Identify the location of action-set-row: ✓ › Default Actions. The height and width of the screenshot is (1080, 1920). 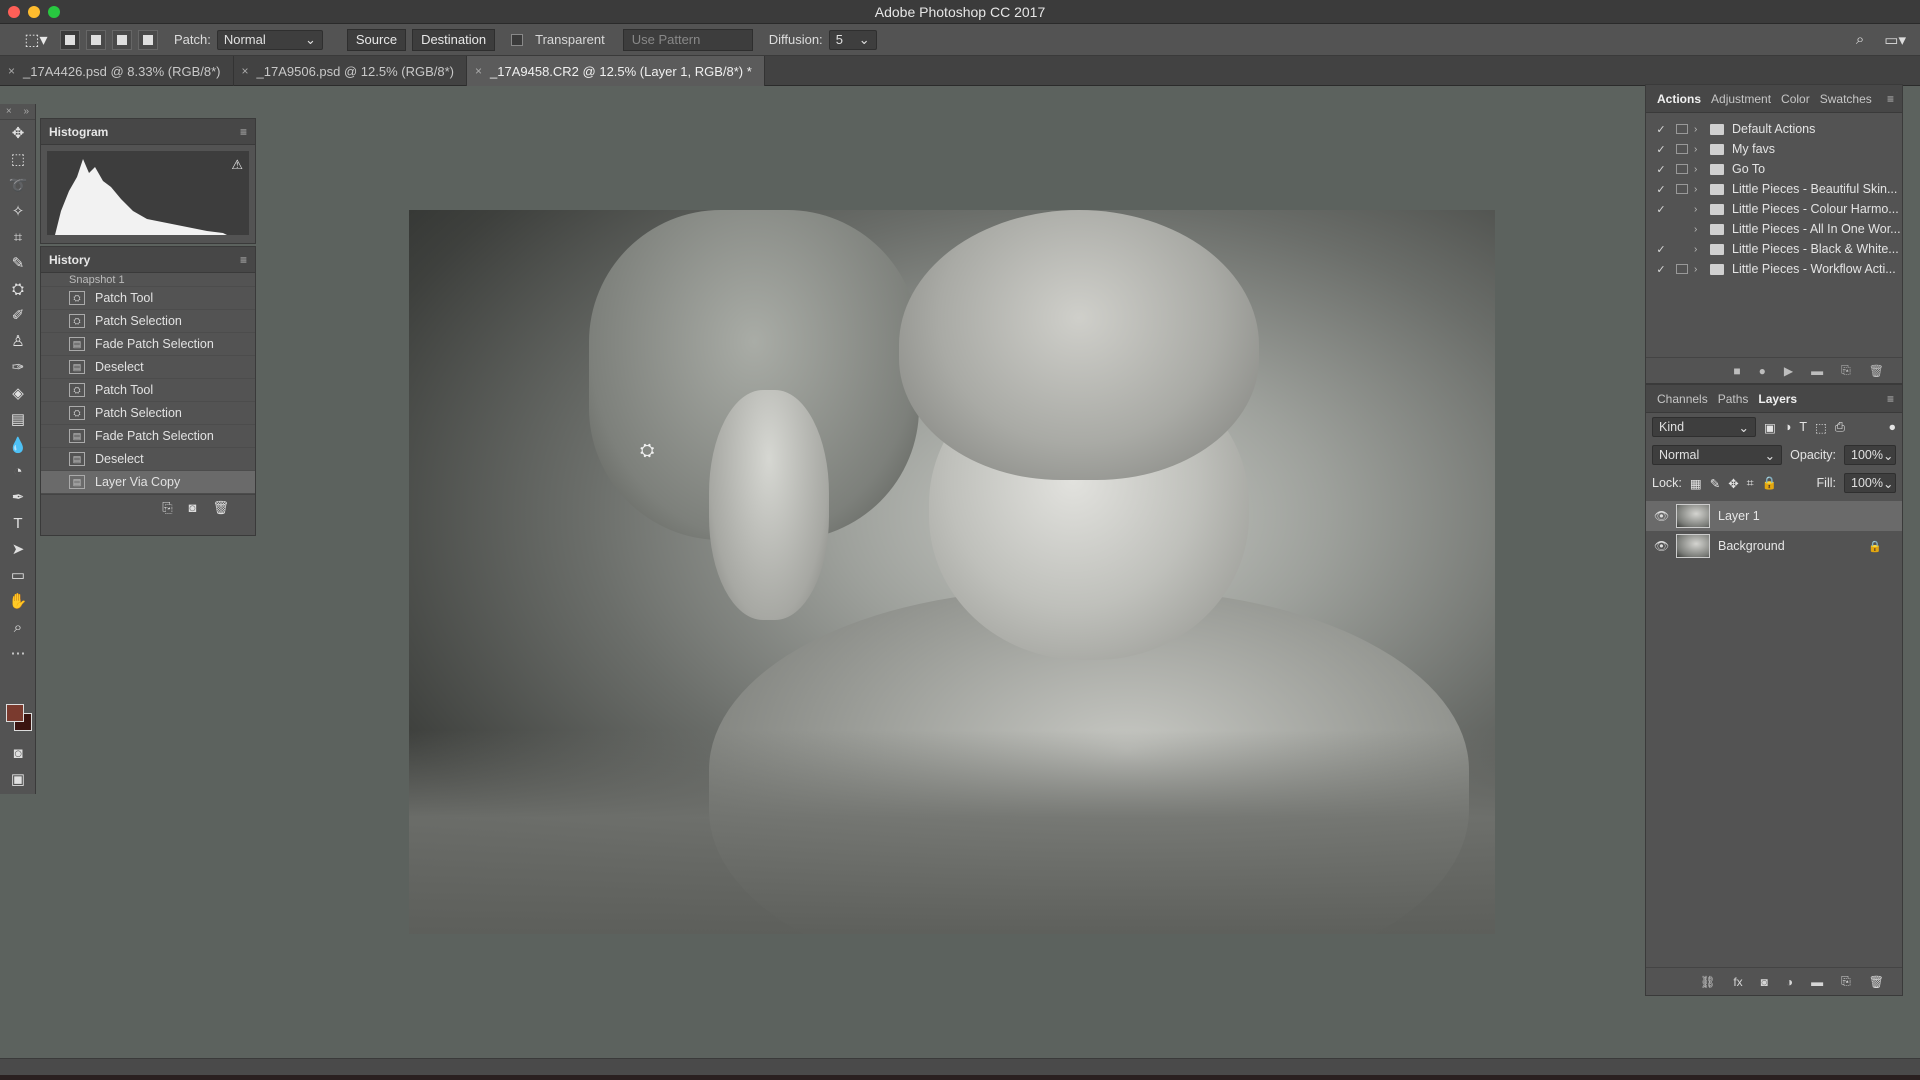
(1774, 129).